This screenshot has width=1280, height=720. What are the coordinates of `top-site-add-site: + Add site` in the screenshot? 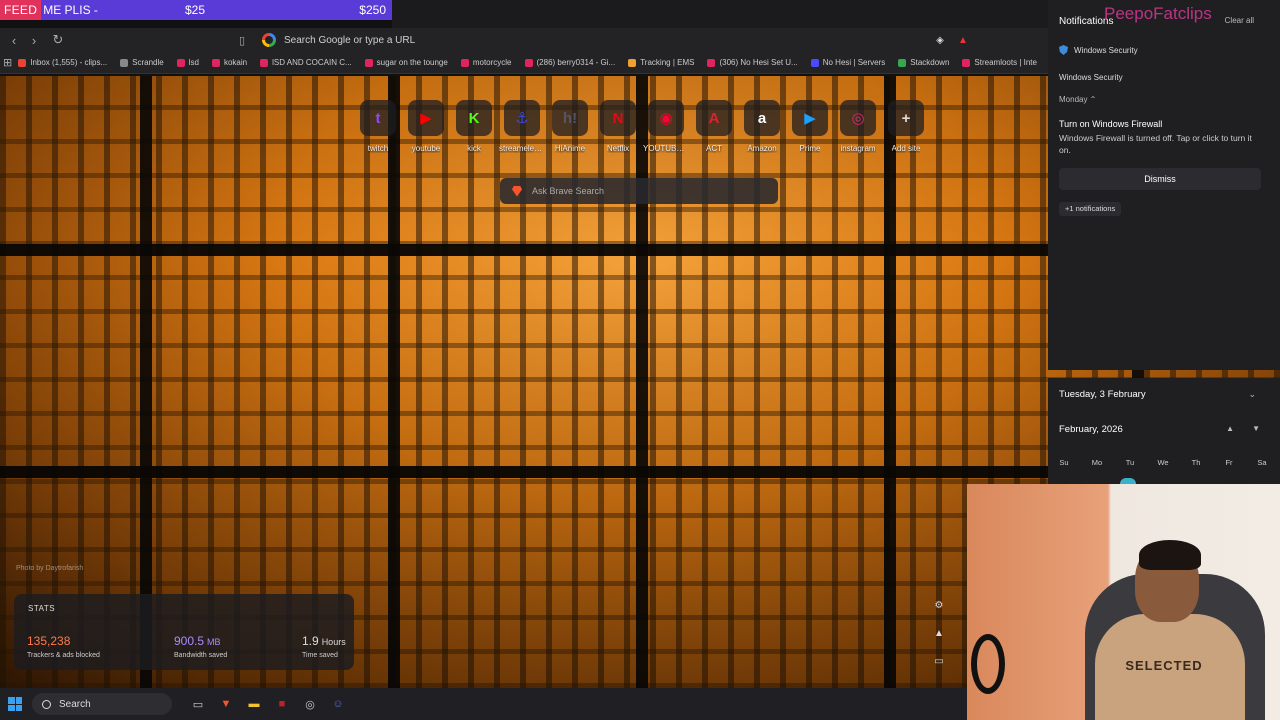 It's located at (906, 126).